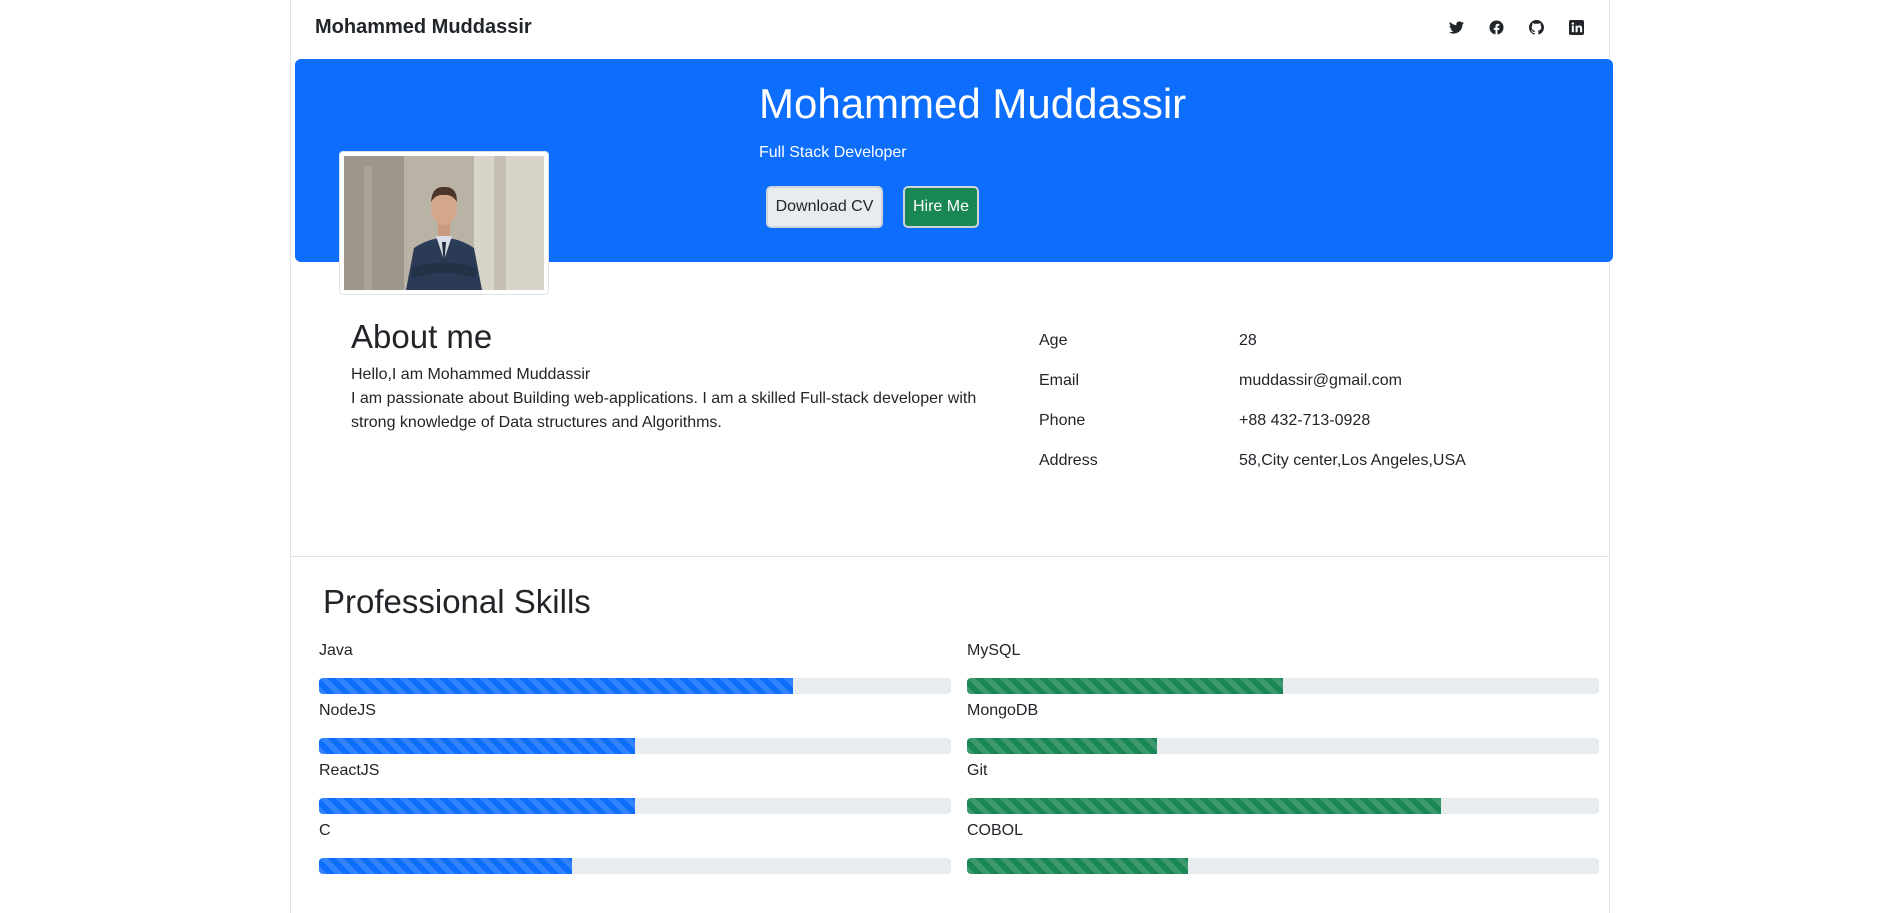 The height and width of the screenshot is (913, 1896). What do you see at coordinates (1456, 27) in the screenshot?
I see `twitter-icon` at bounding box center [1456, 27].